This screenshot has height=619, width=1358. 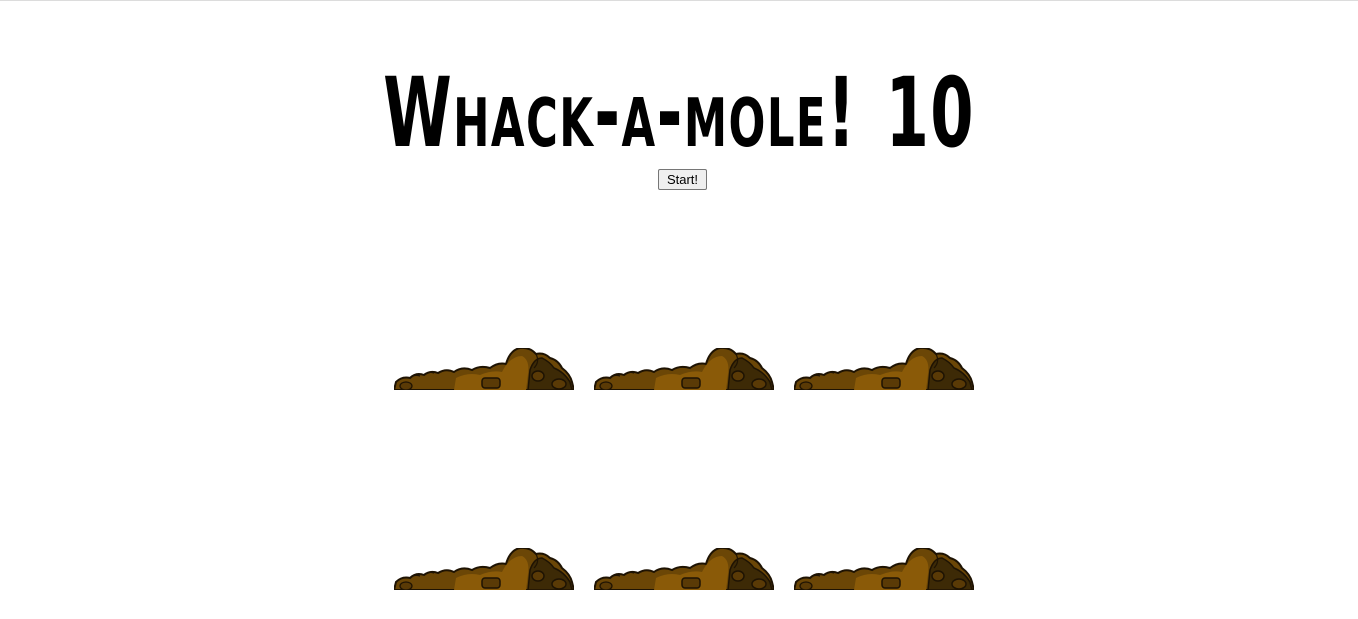 I want to click on score-display: 10, so click(x=930, y=113).